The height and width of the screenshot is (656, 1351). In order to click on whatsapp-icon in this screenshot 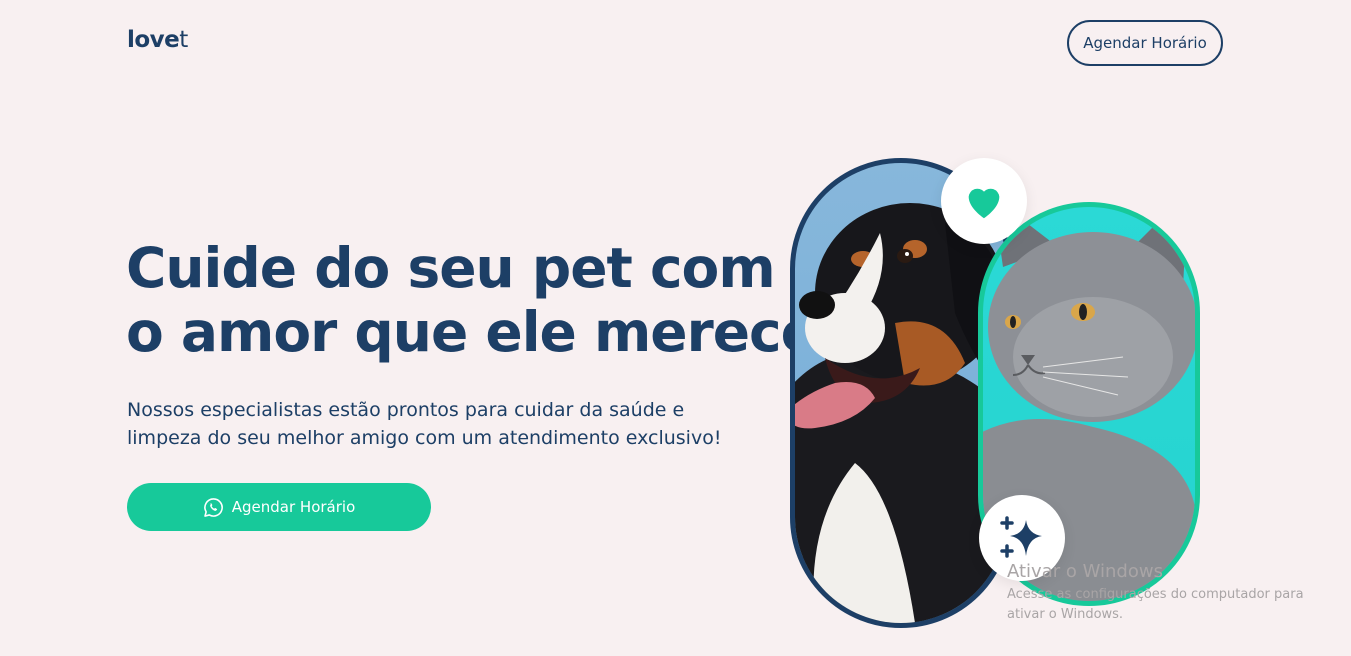, I will do `click(213, 507)`.